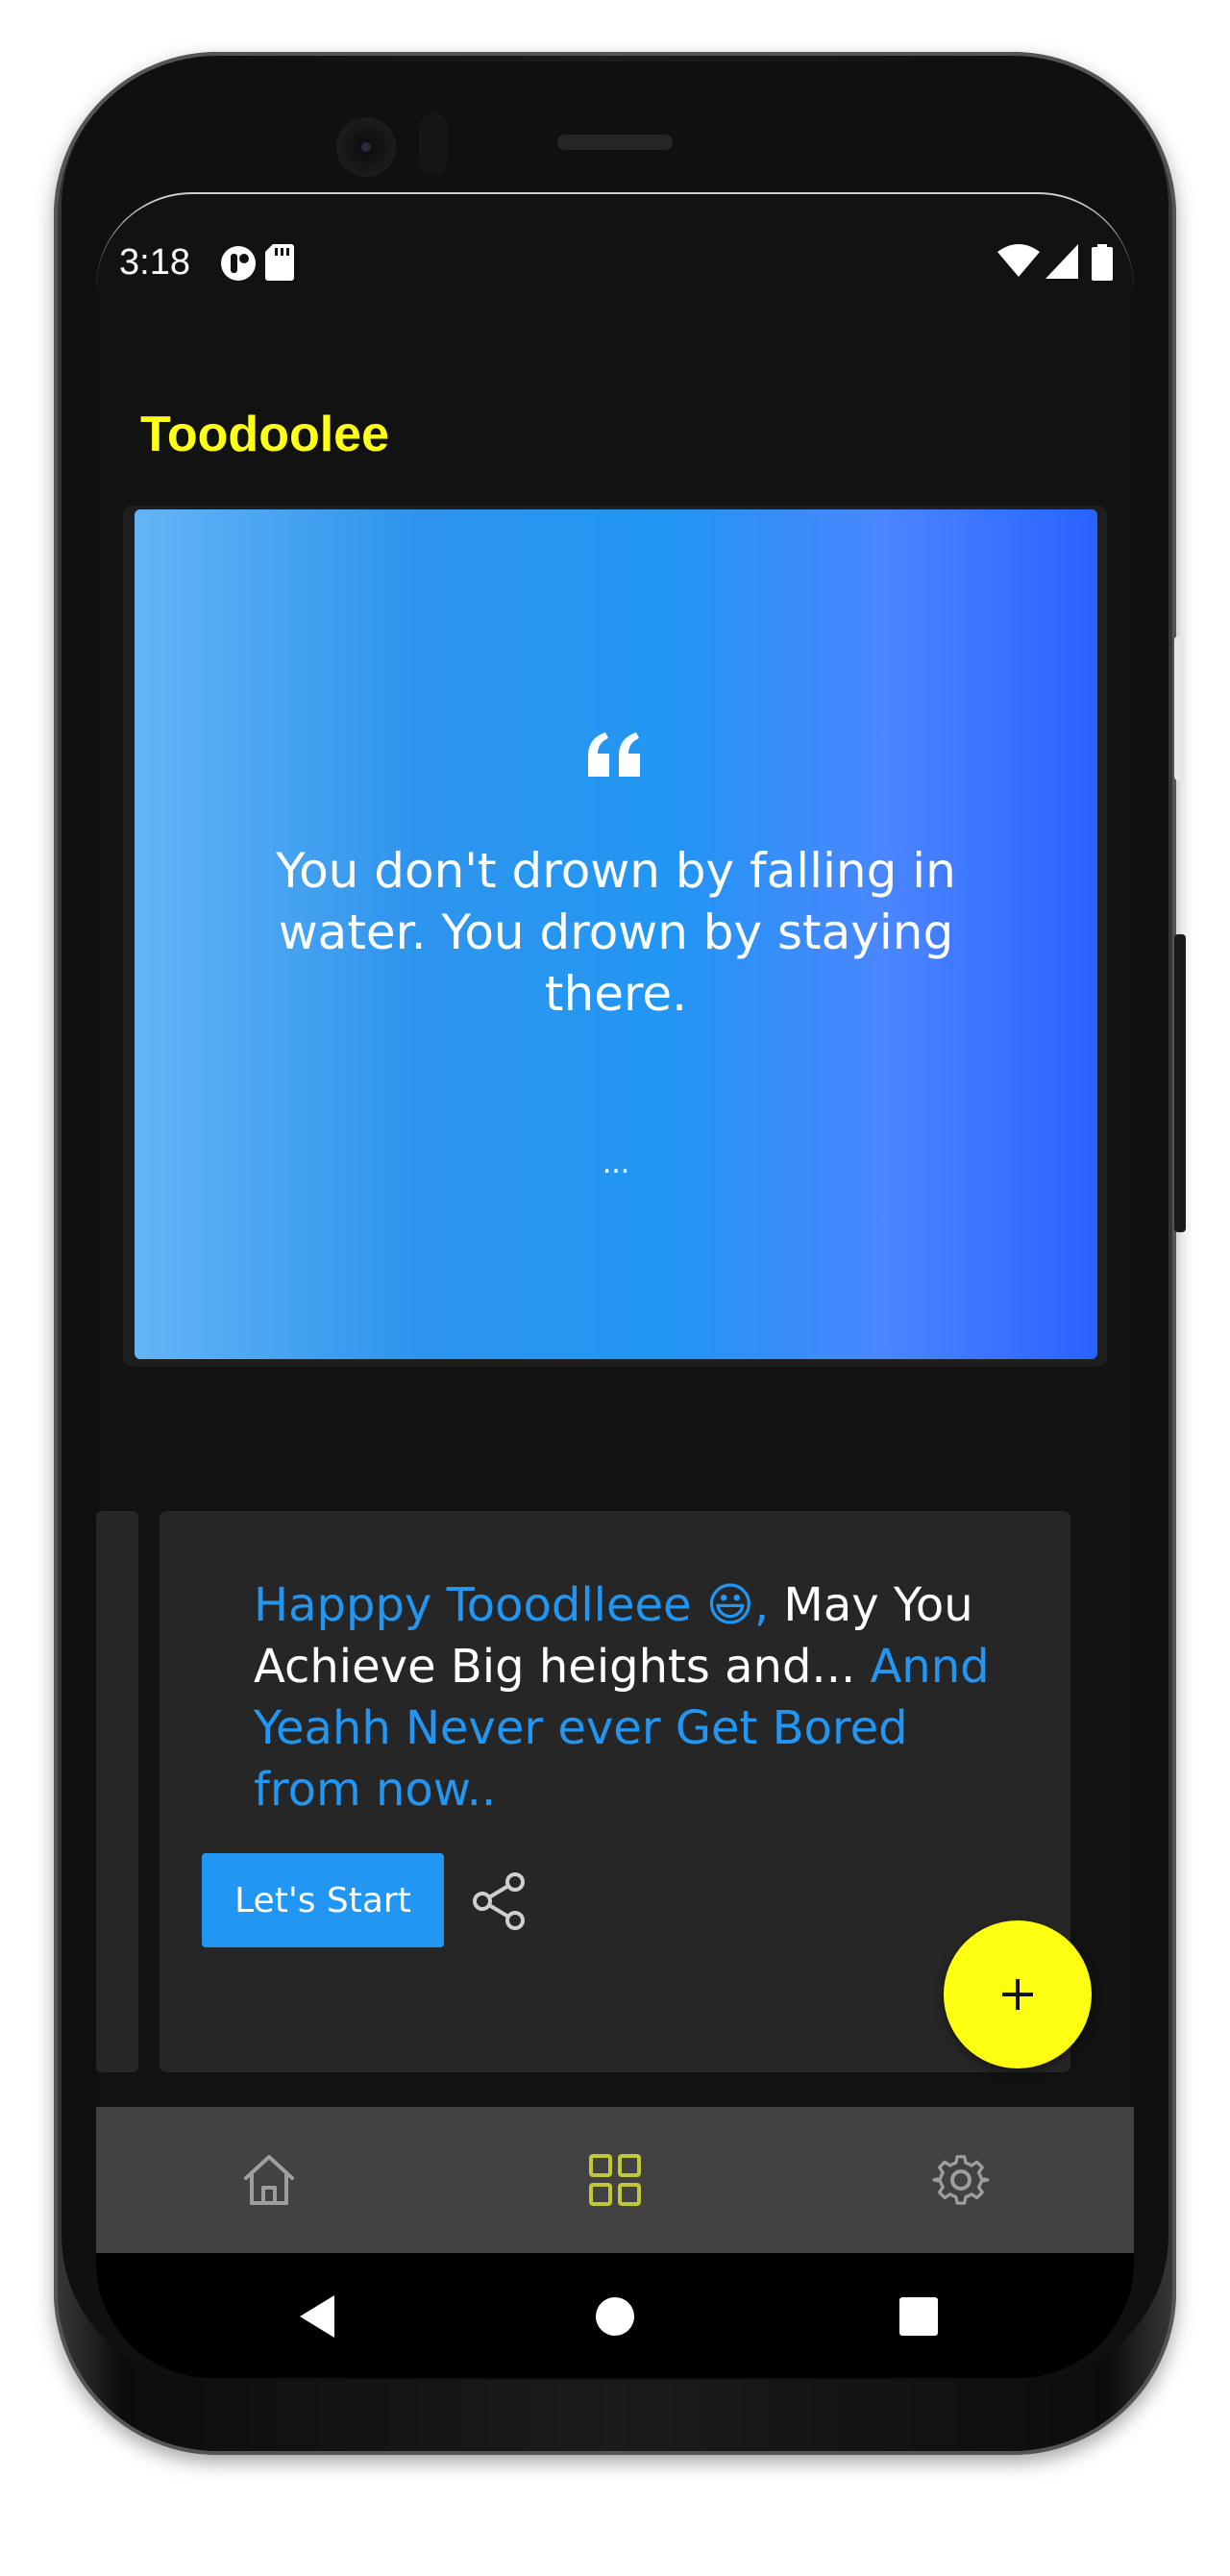 Image resolution: width=1230 pixels, height=2576 pixels. What do you see at coordinates (323, 1900) in the screenshot?
I see `lets-start-button: Let's Start` at bounding box center [323, 1900].